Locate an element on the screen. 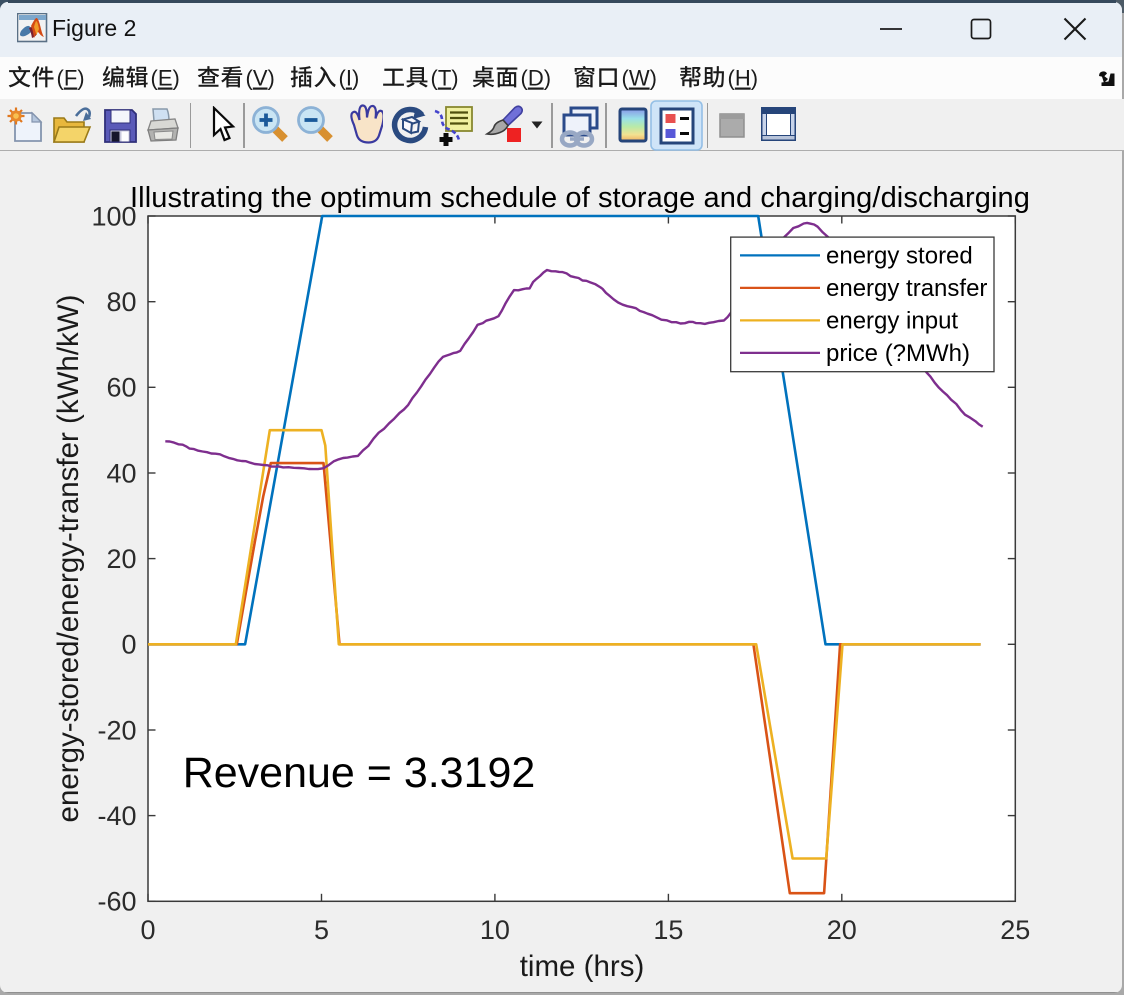 This screenshot has height=995, width=1124. svg-text: Revenue = 3.3192 is located at coordinates (359, 773).